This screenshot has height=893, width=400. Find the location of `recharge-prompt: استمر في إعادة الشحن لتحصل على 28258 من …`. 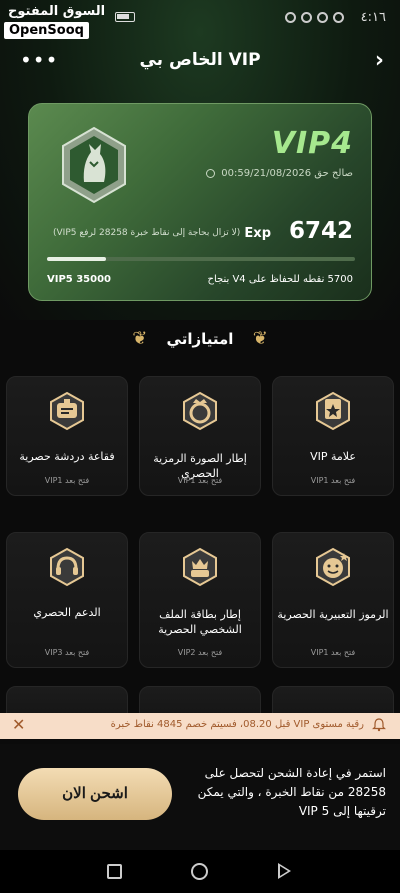

recharge-prompt: استمر في إعادة الشحن لتحصل على 28258 من … is located at coordinates (291, 792).